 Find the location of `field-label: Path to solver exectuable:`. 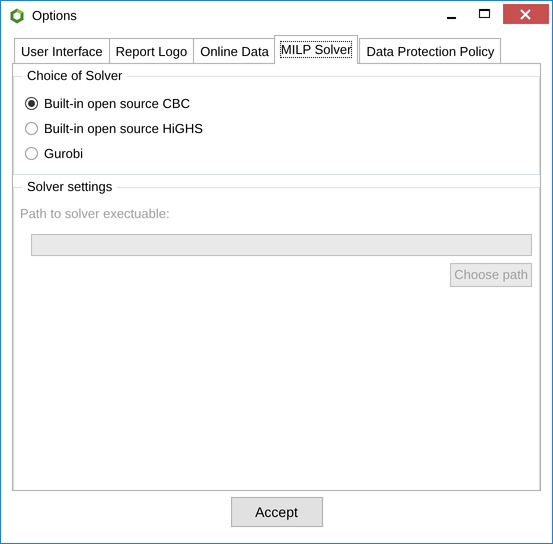

field-label: Path to solver exectuable: is located at coordinates (95, 214).